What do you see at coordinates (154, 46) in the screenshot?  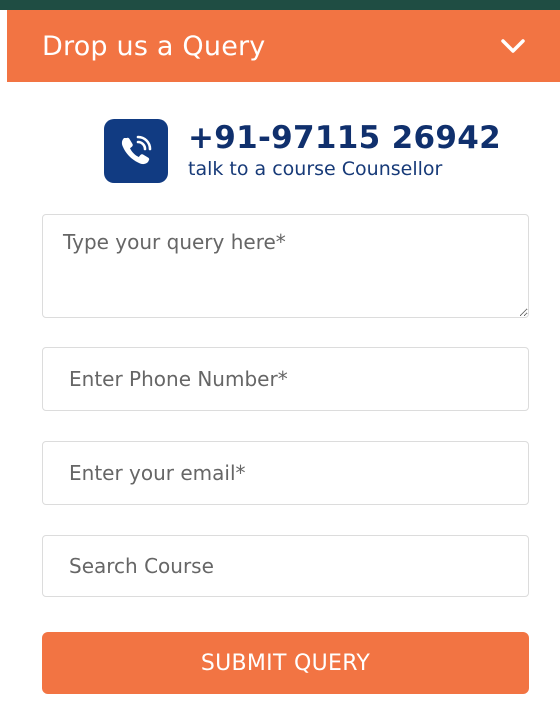 I see `header-title: Drop us a Query` at bounding box center [154, 46].